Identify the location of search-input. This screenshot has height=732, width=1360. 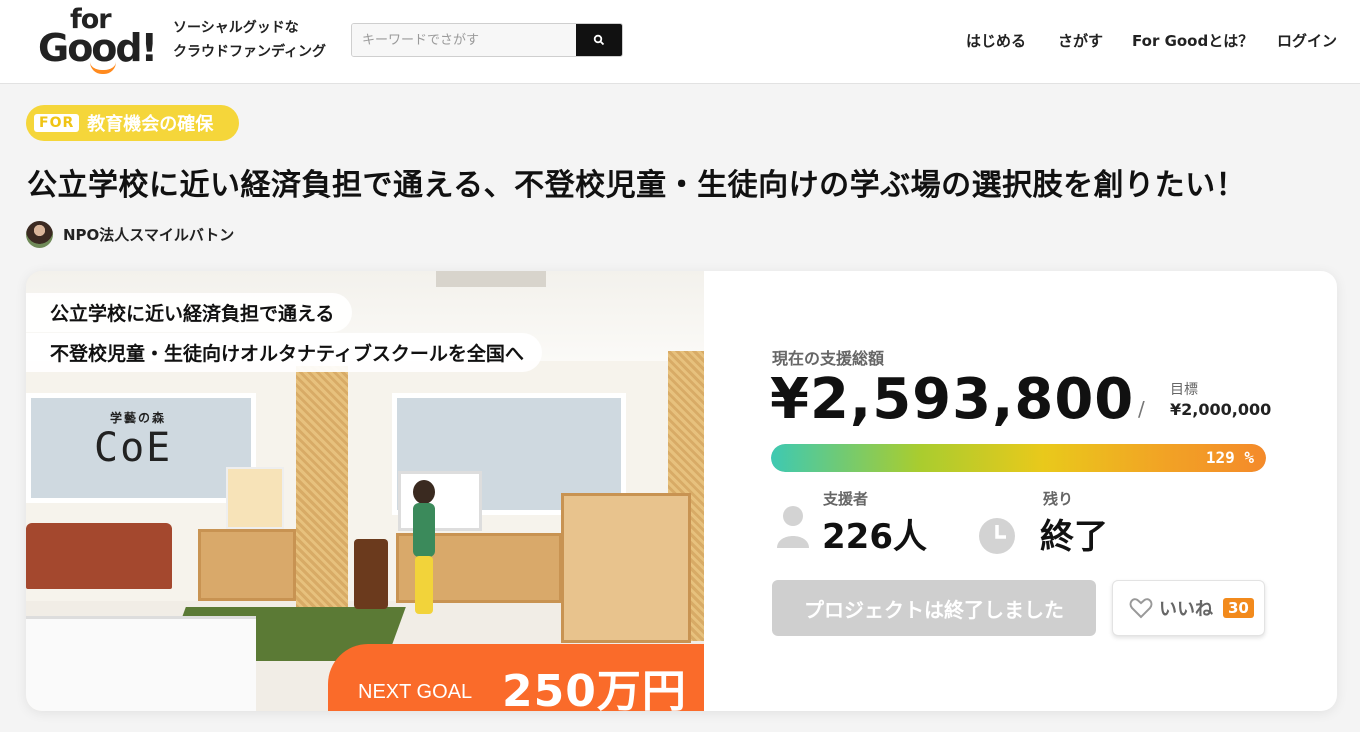
(465, 40).